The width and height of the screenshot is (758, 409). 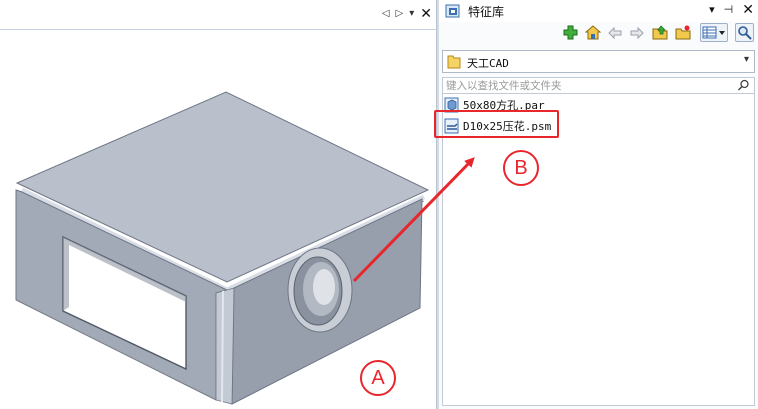 What do you see at coordinates (496, 124) in the screenshot?
I see `highlight-box` at bounding box center [496, 124].